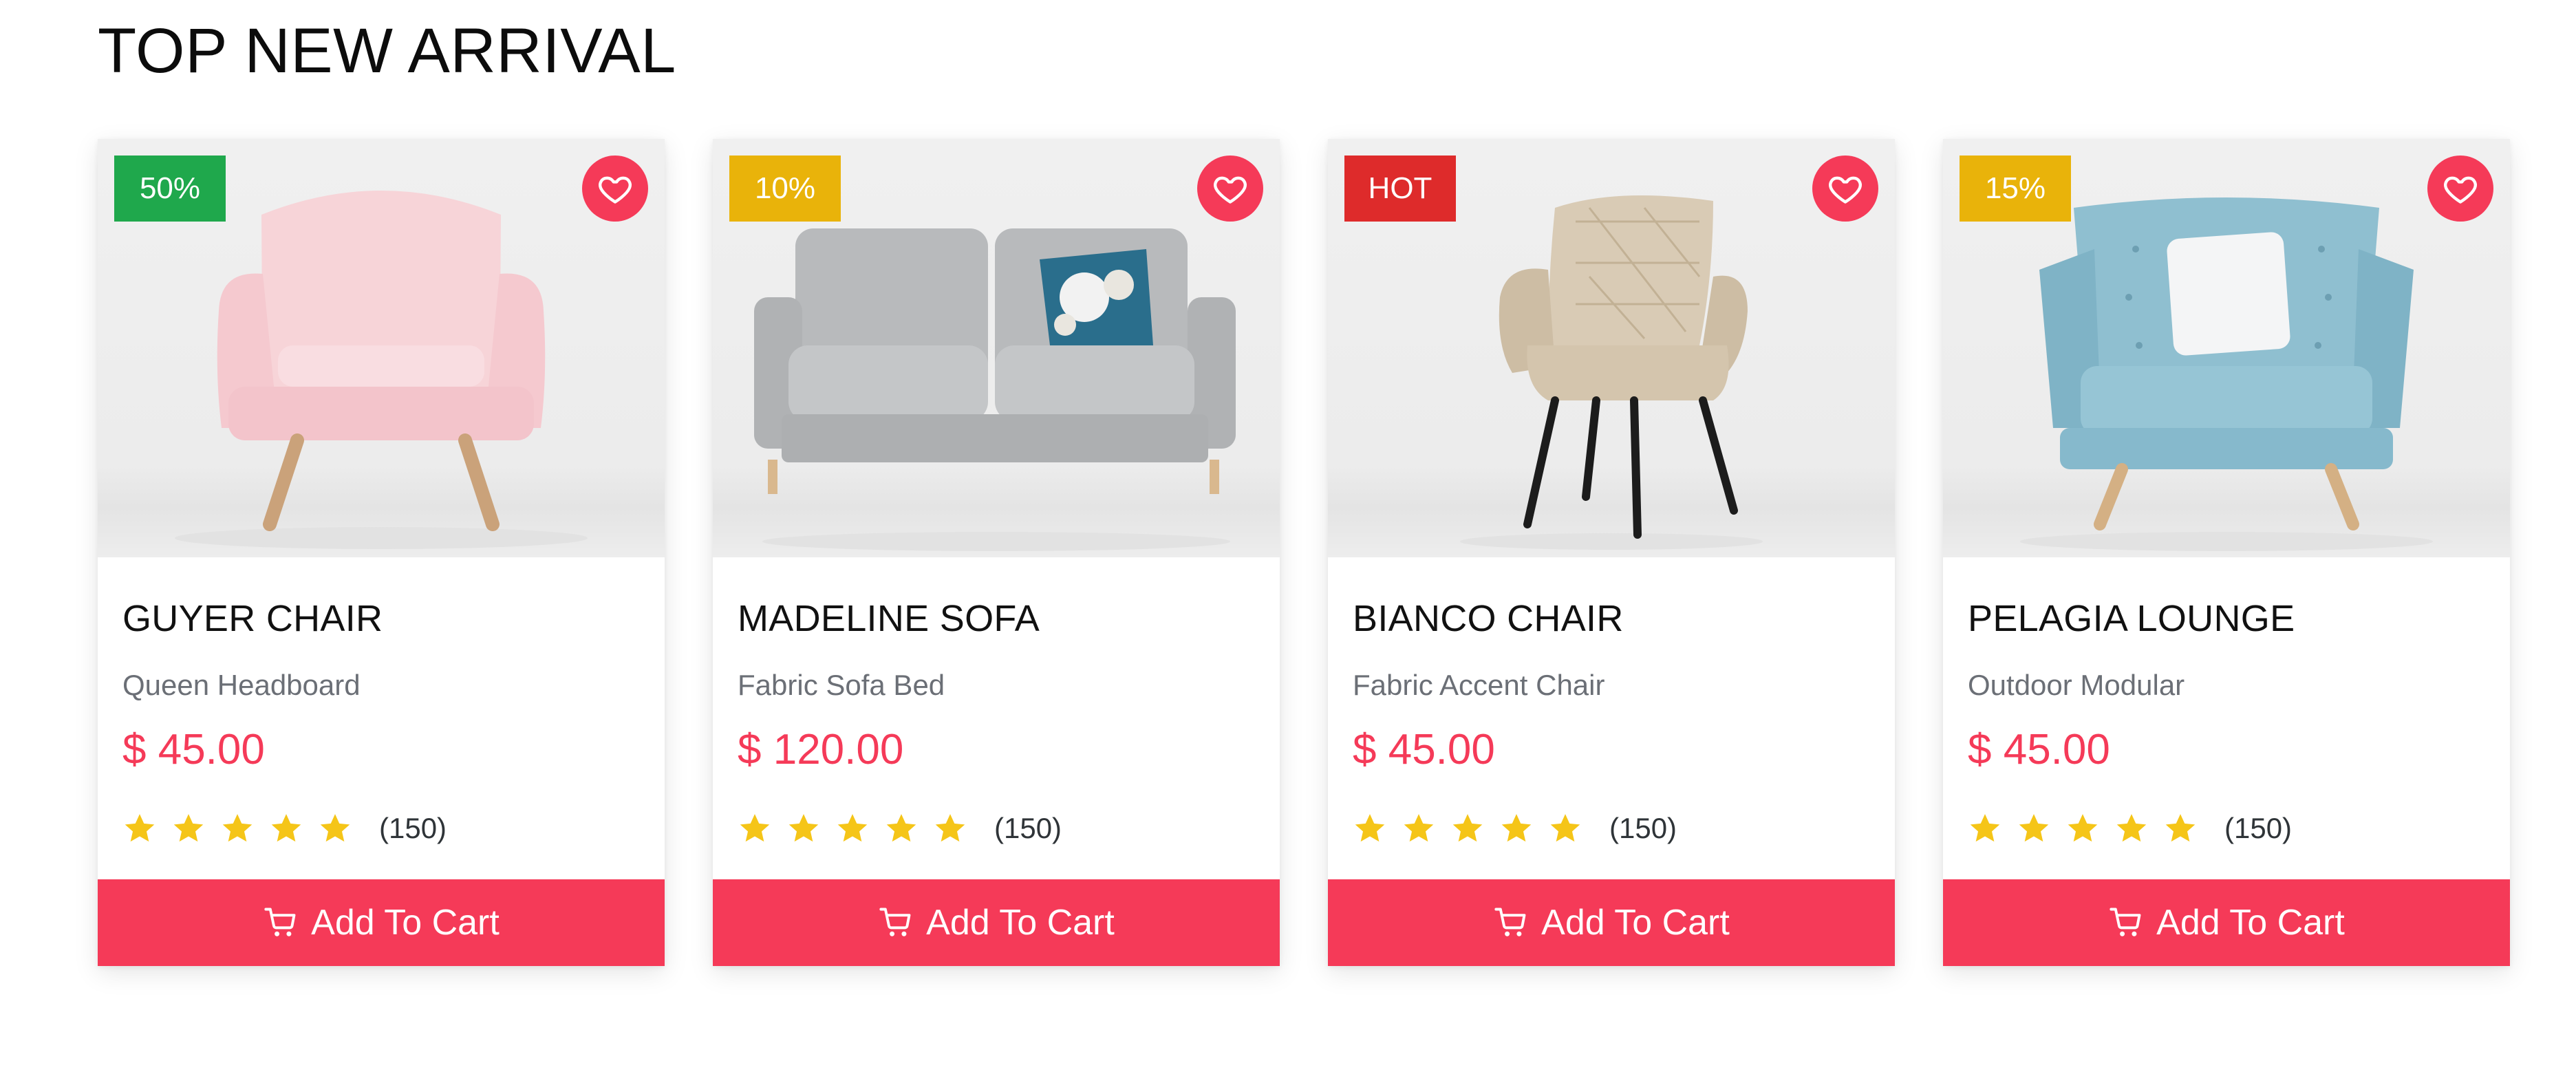 This screenshot has width=2576, height=1083. Describe the element at coordinates (170, 189) in the screenshot. I see `discount-badge: 50%` at that location.